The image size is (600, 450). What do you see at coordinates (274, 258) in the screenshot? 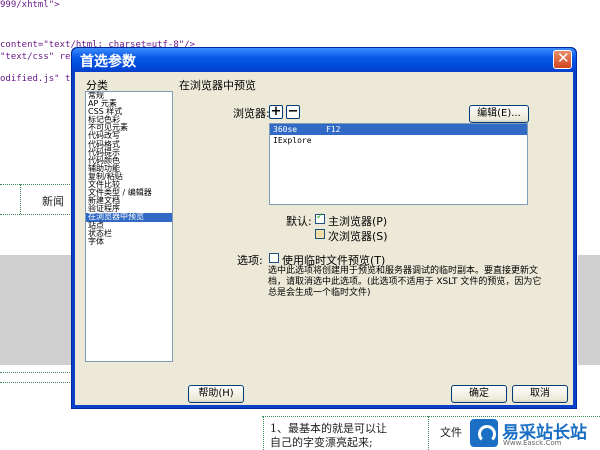
I see `temp-file-checkbox` at bounding box center [274, 258].